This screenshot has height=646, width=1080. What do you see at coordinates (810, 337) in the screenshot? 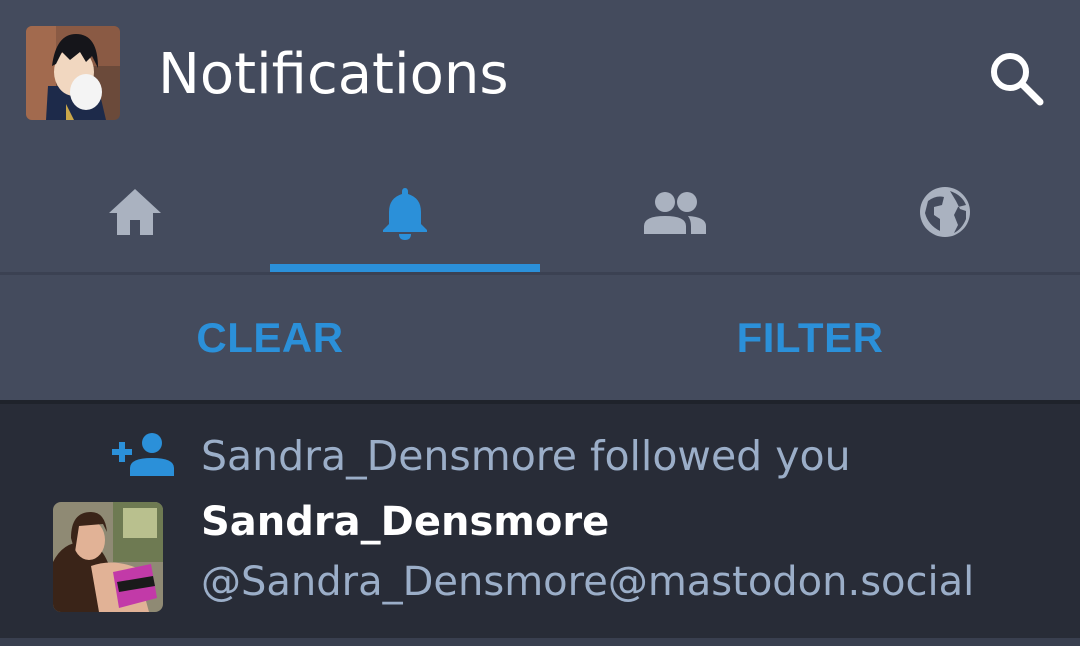
I see `filter-button: FILTER` at bounding box center [810, 337].